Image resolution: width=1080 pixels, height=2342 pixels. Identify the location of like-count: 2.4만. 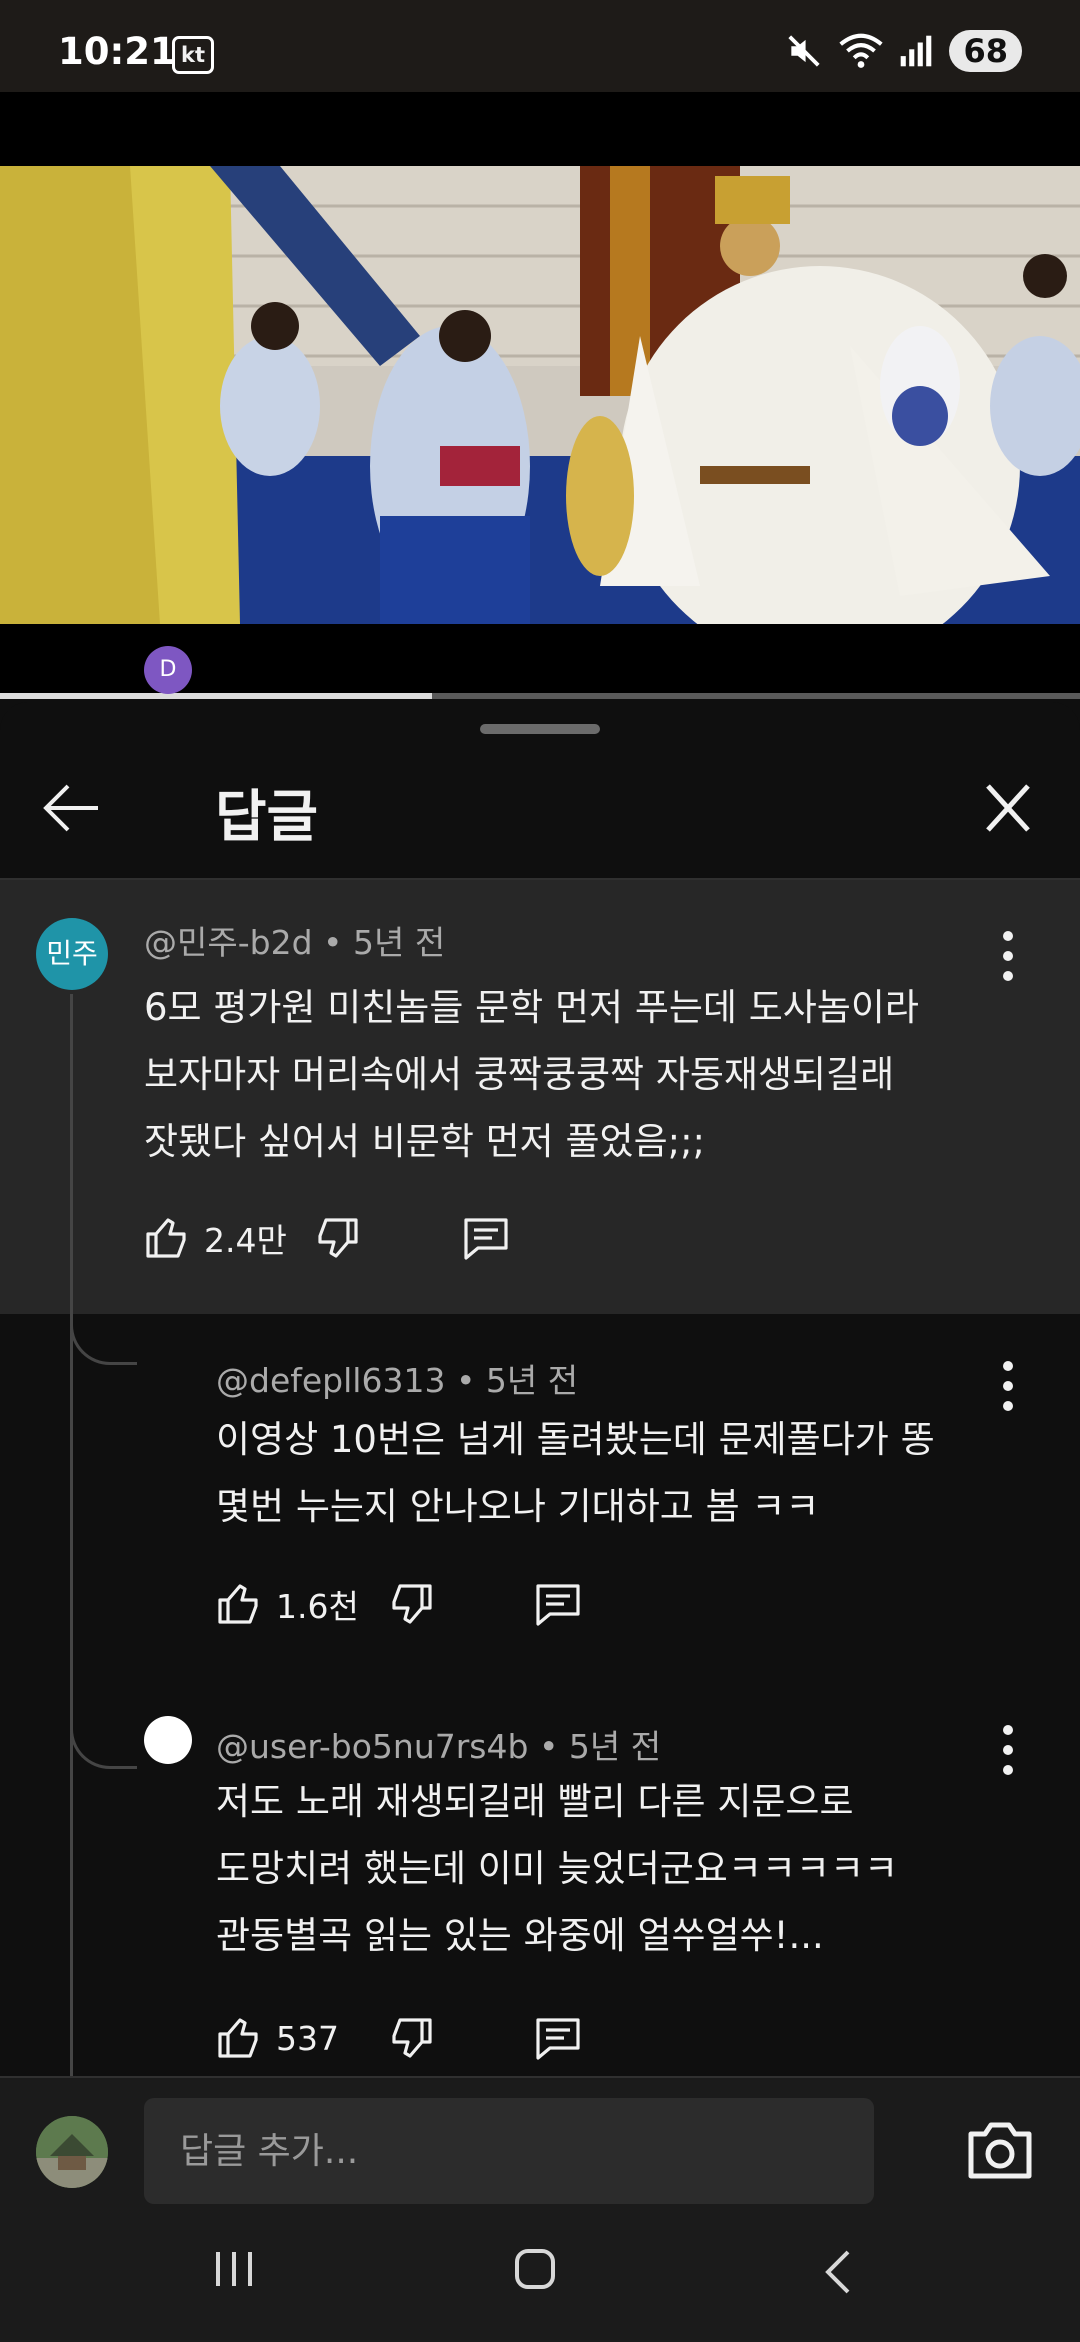
(245, 1240).